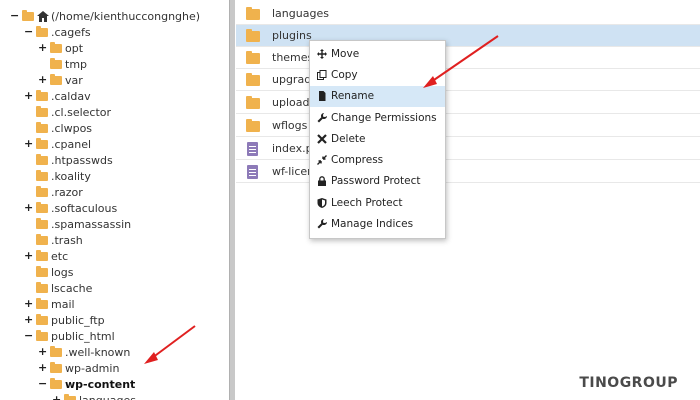 The image size is (700, 400). Describe the element at coordinates (98, 352) in the screenshot. I see `tree-item-label: .well-known` at that location.